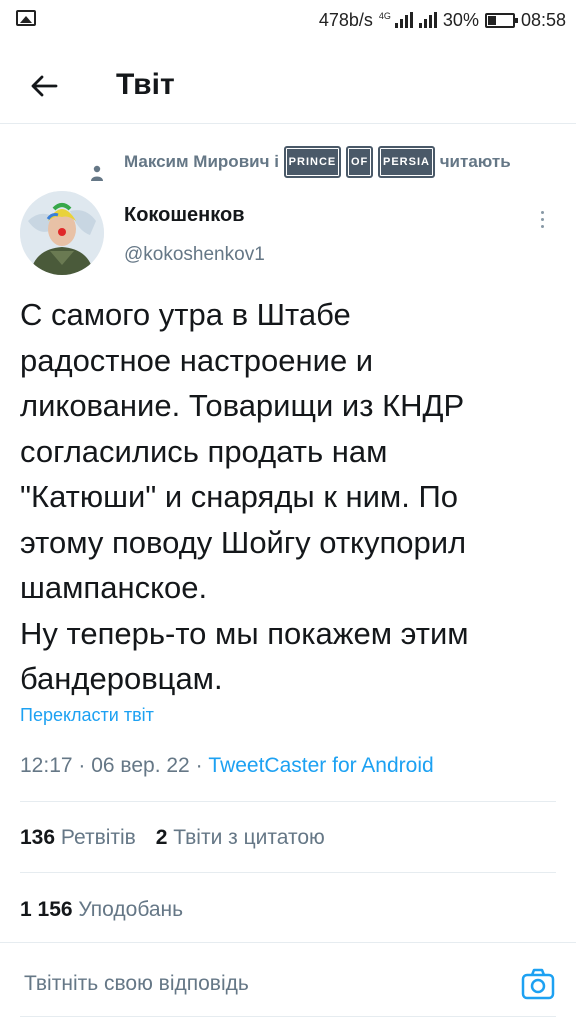 The height and width of the screenshot is (1024, 576). I want to click on battery-icon, so click(501, 20).